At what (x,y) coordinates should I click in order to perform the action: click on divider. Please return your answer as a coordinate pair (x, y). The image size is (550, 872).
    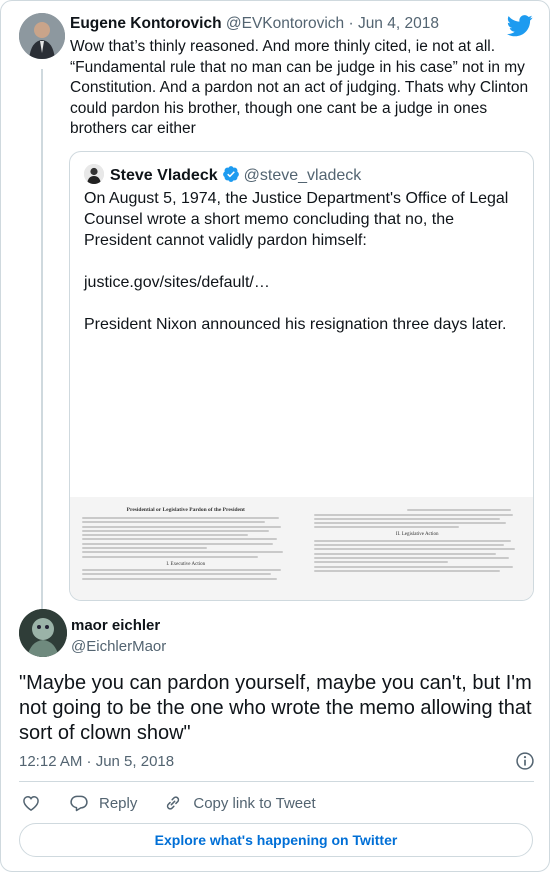
    Looking at the image, I should click on (276, 781).